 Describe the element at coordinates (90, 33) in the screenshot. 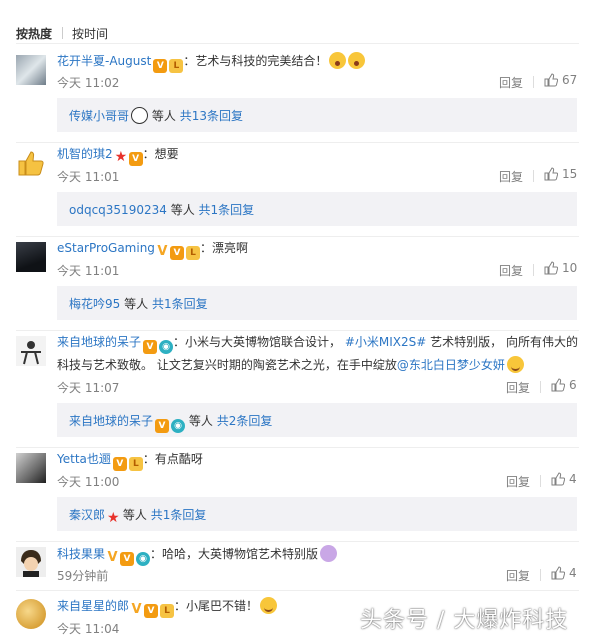

I see `sort-by-time-tab: 按时间` at that location.